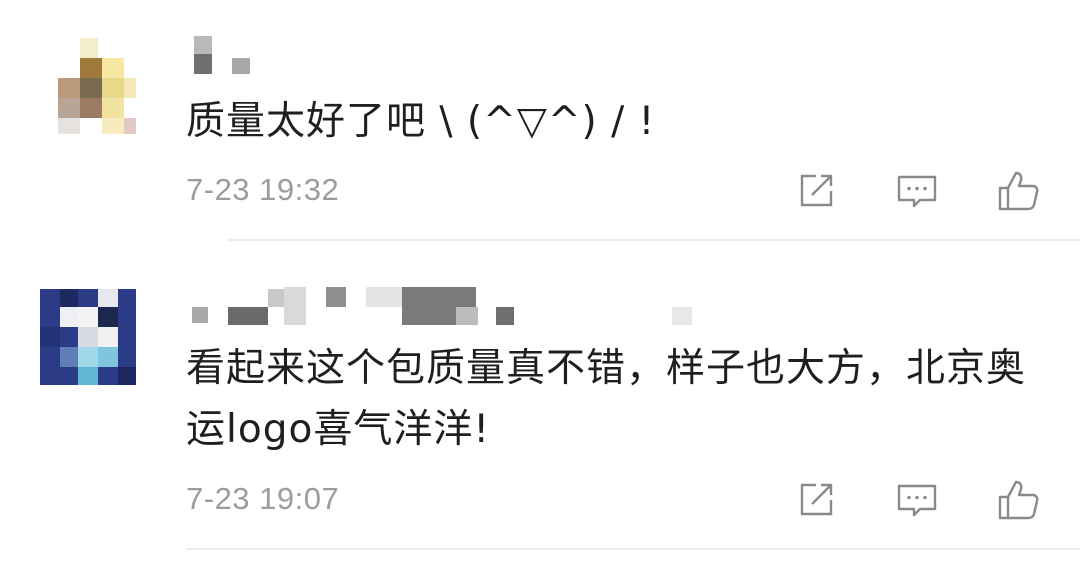  I want to click on comment-text: 看起来这个包质量真不错，样子也大方，北京奥运logo喜气洋洋!, so click(606, 399).